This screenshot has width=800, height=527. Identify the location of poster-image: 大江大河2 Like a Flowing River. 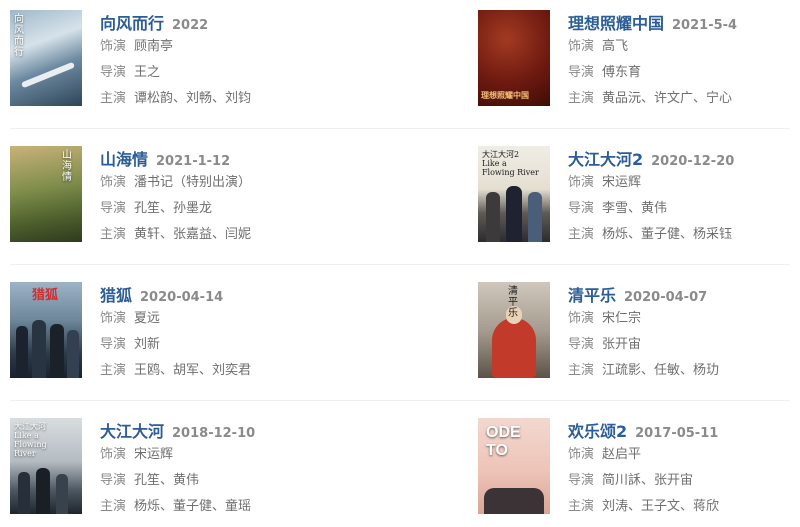
(514, 194).